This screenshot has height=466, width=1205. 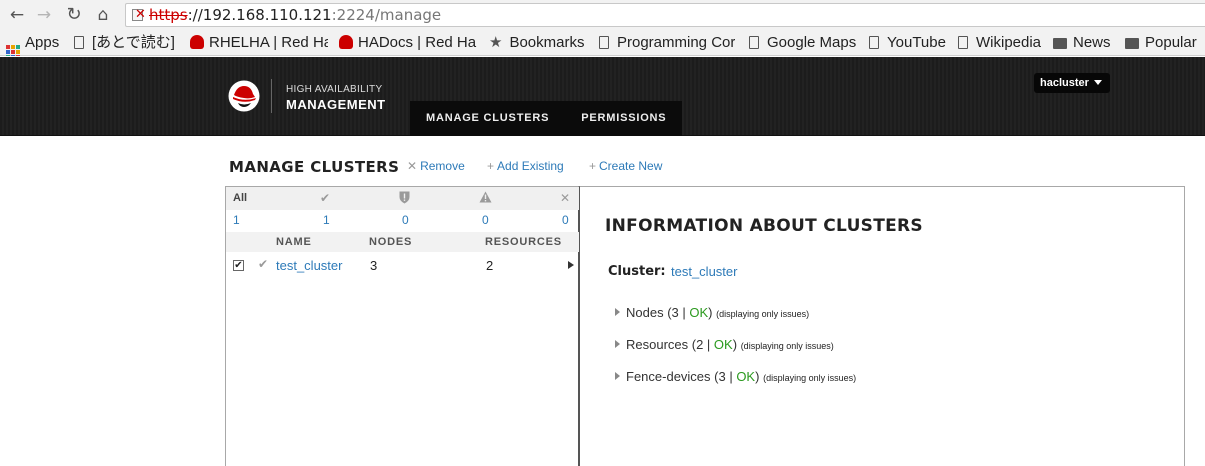 What do you see at coordinates (623, 118) in the screenshot?
I see `tab-permissions: PERMISSIONS` at bounding box center [623, 118].